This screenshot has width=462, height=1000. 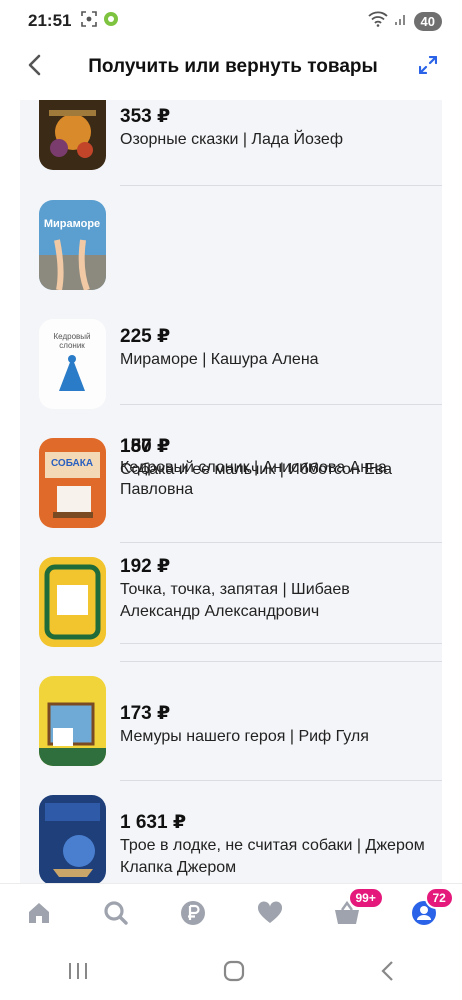 I want to click on product-price: 173 ₽, so click(x=145, y=713).